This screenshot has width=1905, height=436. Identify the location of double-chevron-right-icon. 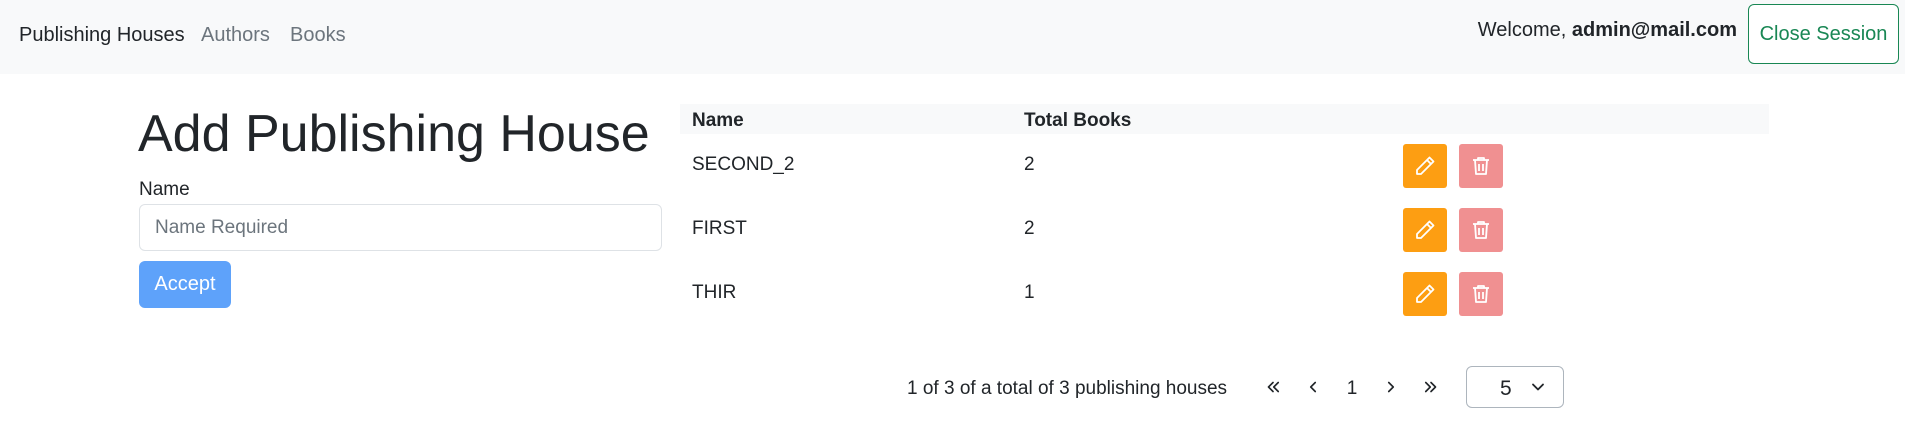
(1430, 387).